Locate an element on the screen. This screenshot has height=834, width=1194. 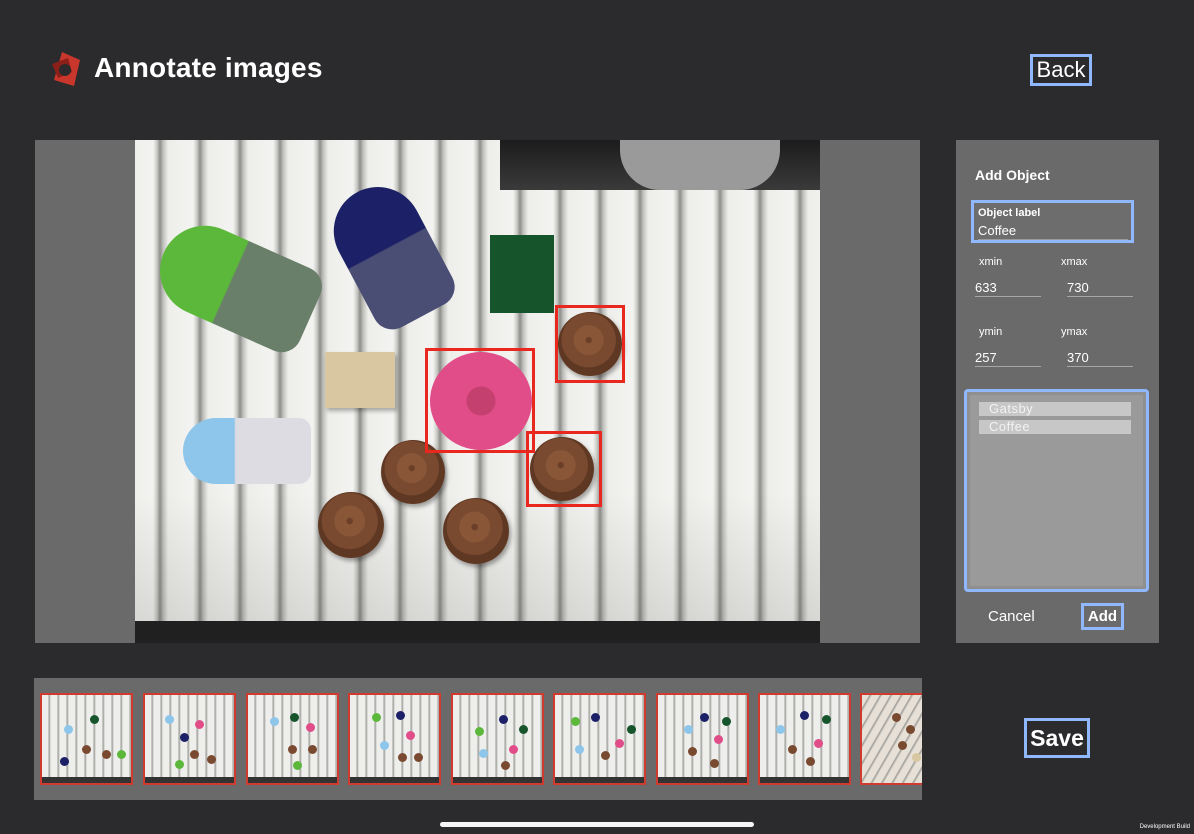
xmin-label: xmin is located at coordinates (991, 262).